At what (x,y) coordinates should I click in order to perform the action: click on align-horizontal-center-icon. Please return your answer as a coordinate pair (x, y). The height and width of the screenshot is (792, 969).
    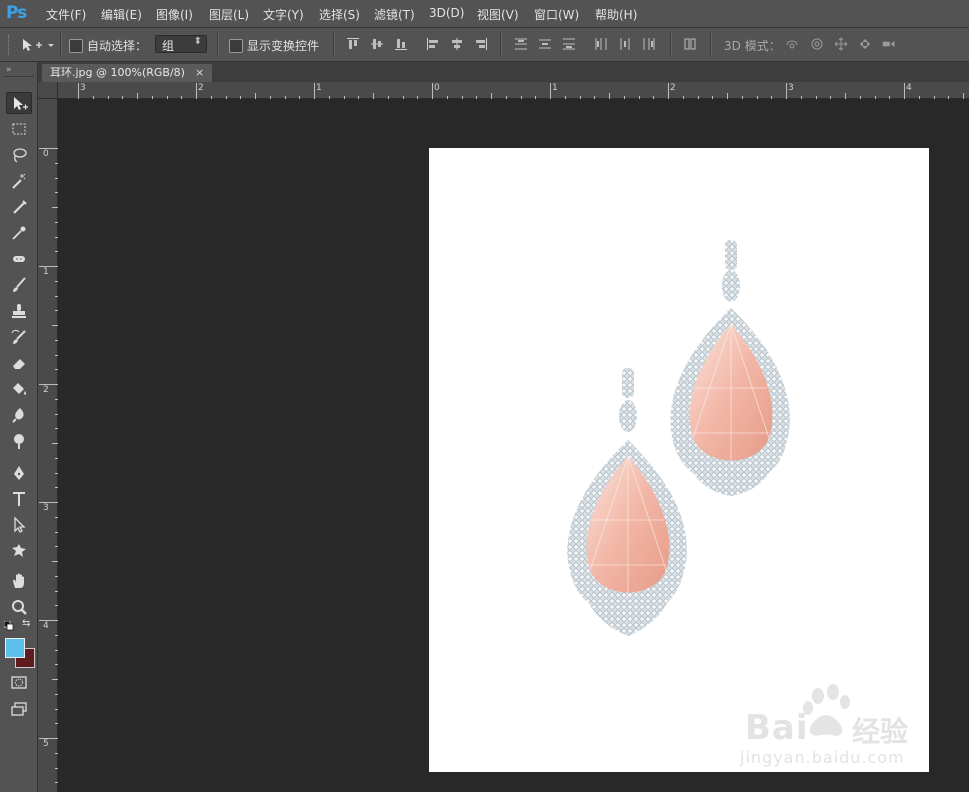
    Looking at the image, I should click on (457, 44).